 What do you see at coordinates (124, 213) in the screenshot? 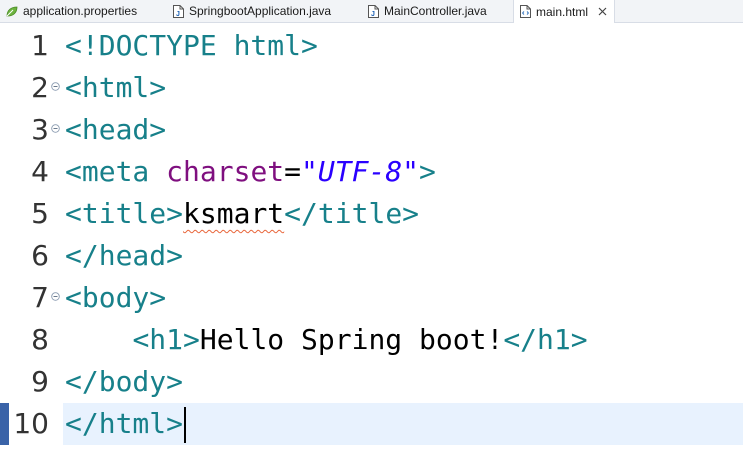
I see `code-token-tag: <title>` at bounding box center [124, 213].